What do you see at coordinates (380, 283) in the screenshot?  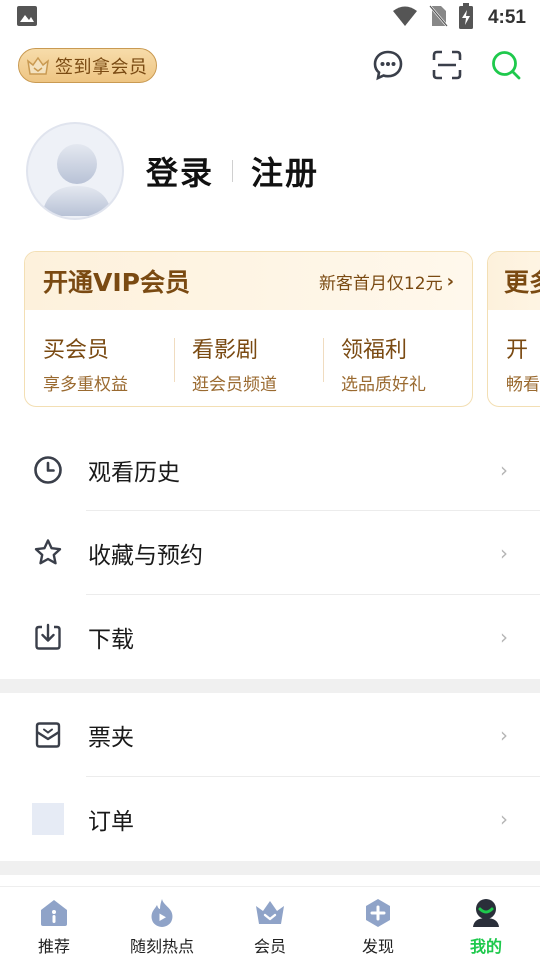 I see `vip-promo-text: 新客首月仅12元` at bounding box center [380, 283].